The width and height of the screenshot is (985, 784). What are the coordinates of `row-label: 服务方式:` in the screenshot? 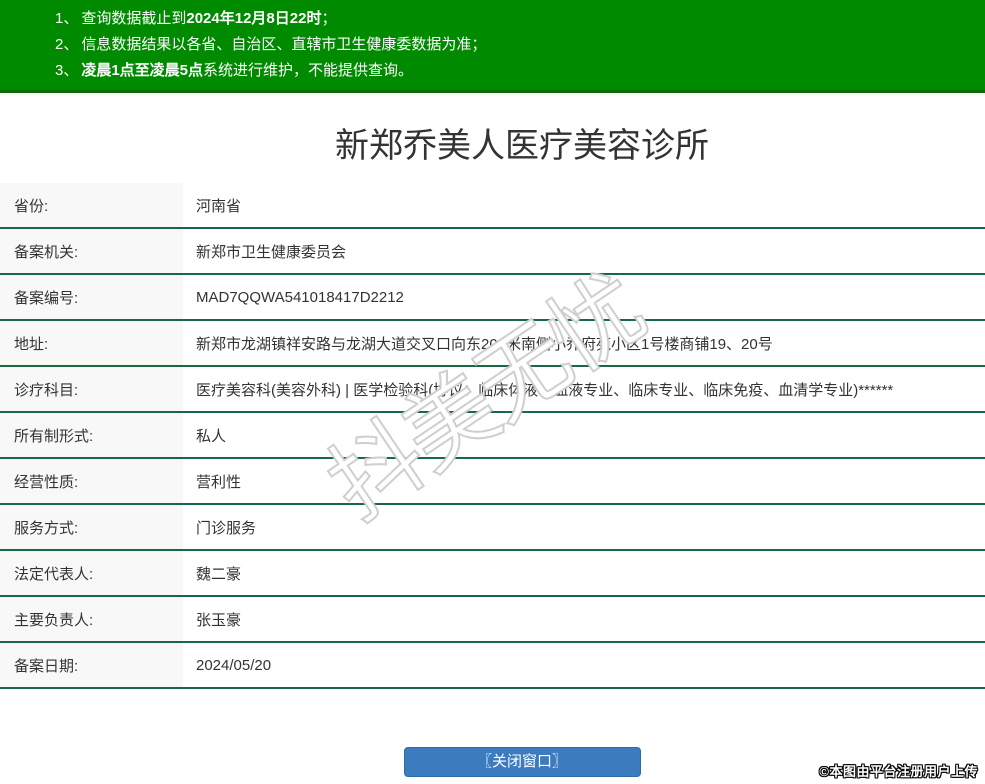 It's located at (91, 527).